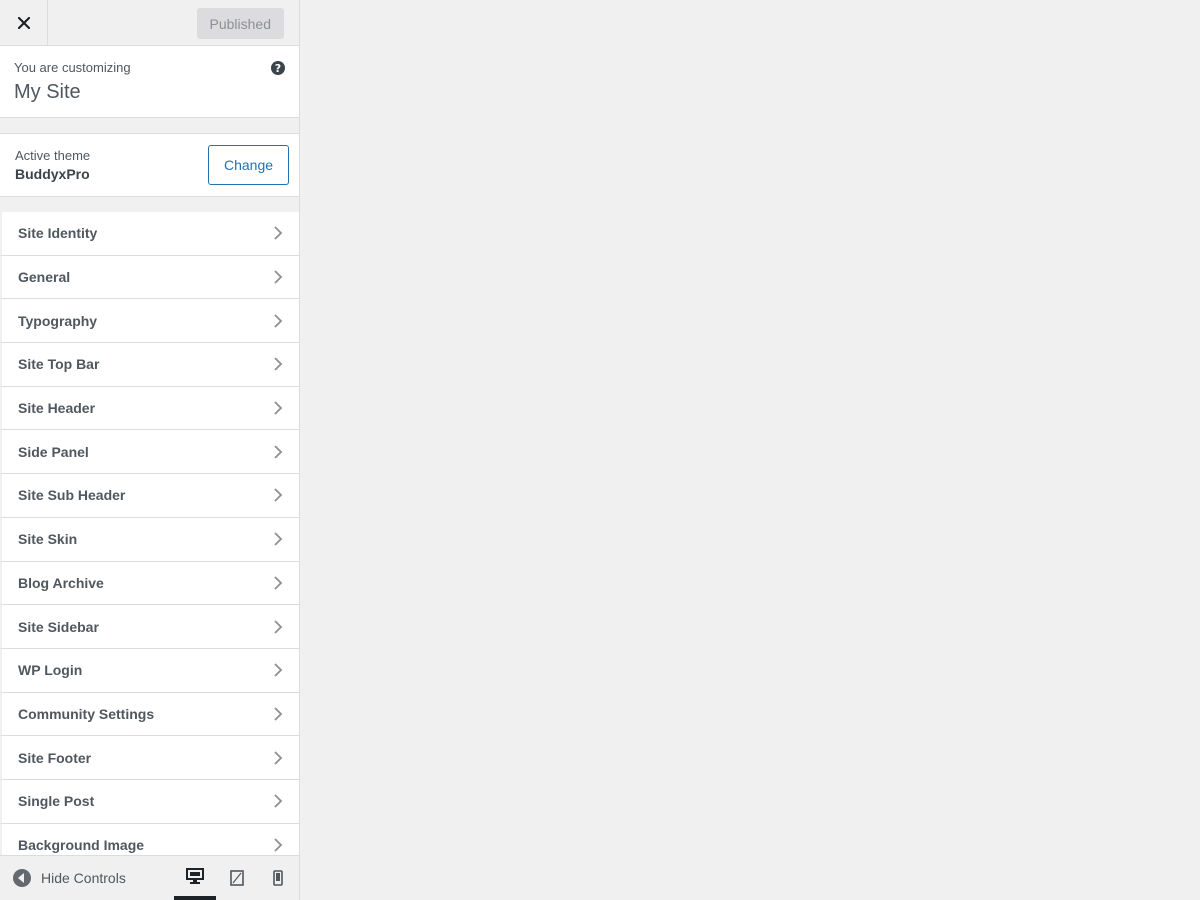 The image size is (1200, 900). I want to click on section-label: Site Identity, so click(58, 233).